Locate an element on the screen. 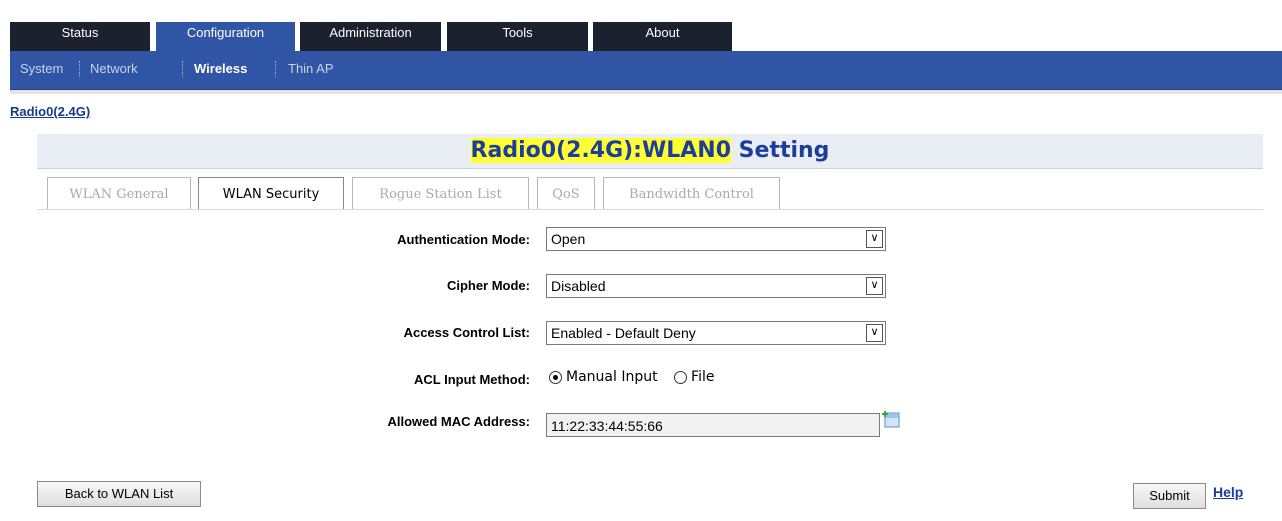  tab-about: About is located at coordinates (662, 37).